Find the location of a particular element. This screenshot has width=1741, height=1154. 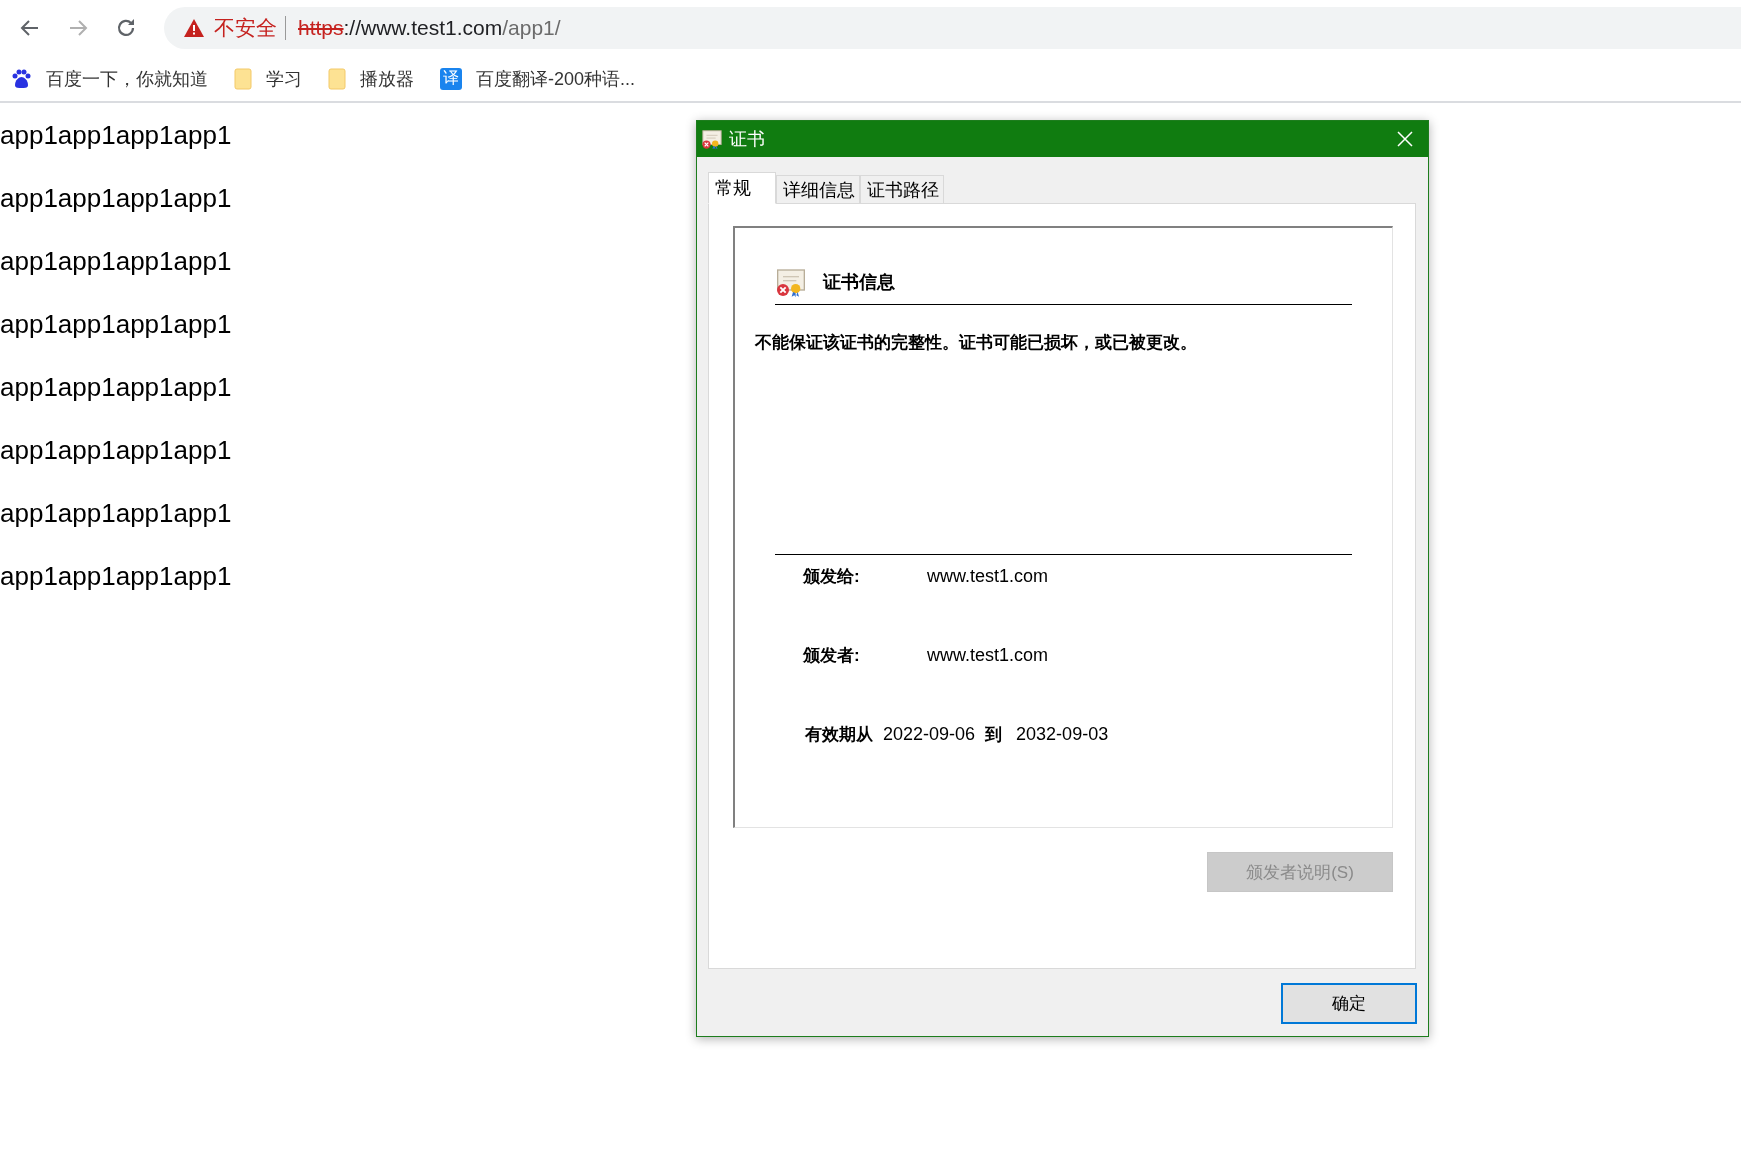

tab: 详细信息 is located at coordinates (818, 189).